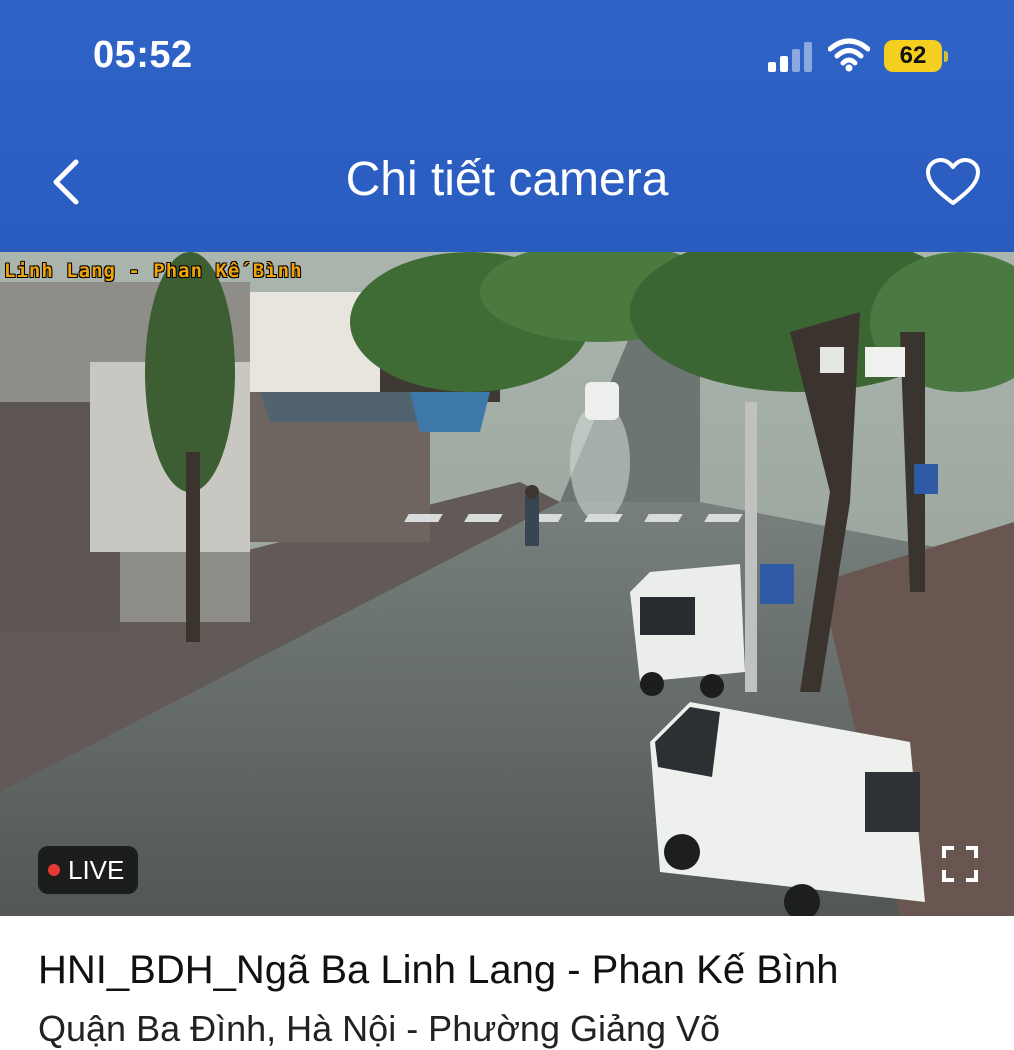 Image resolution: width=1014 pixels, height=1050 pixels. What do you see at coordinates (54, 870) in the screenshot?
I see `live-dot-icon` at bounding box center [54, 870].